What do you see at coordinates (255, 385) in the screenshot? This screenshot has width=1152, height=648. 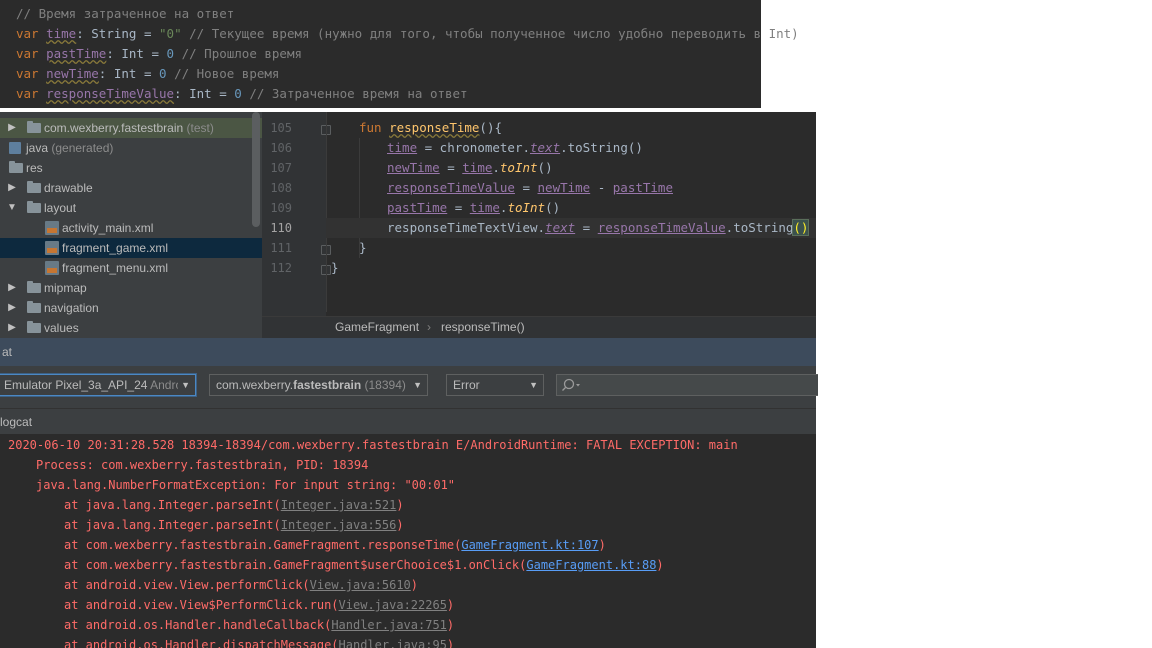 I see `process-prefix: com.wexberry.` at bounding box center [255, 385].